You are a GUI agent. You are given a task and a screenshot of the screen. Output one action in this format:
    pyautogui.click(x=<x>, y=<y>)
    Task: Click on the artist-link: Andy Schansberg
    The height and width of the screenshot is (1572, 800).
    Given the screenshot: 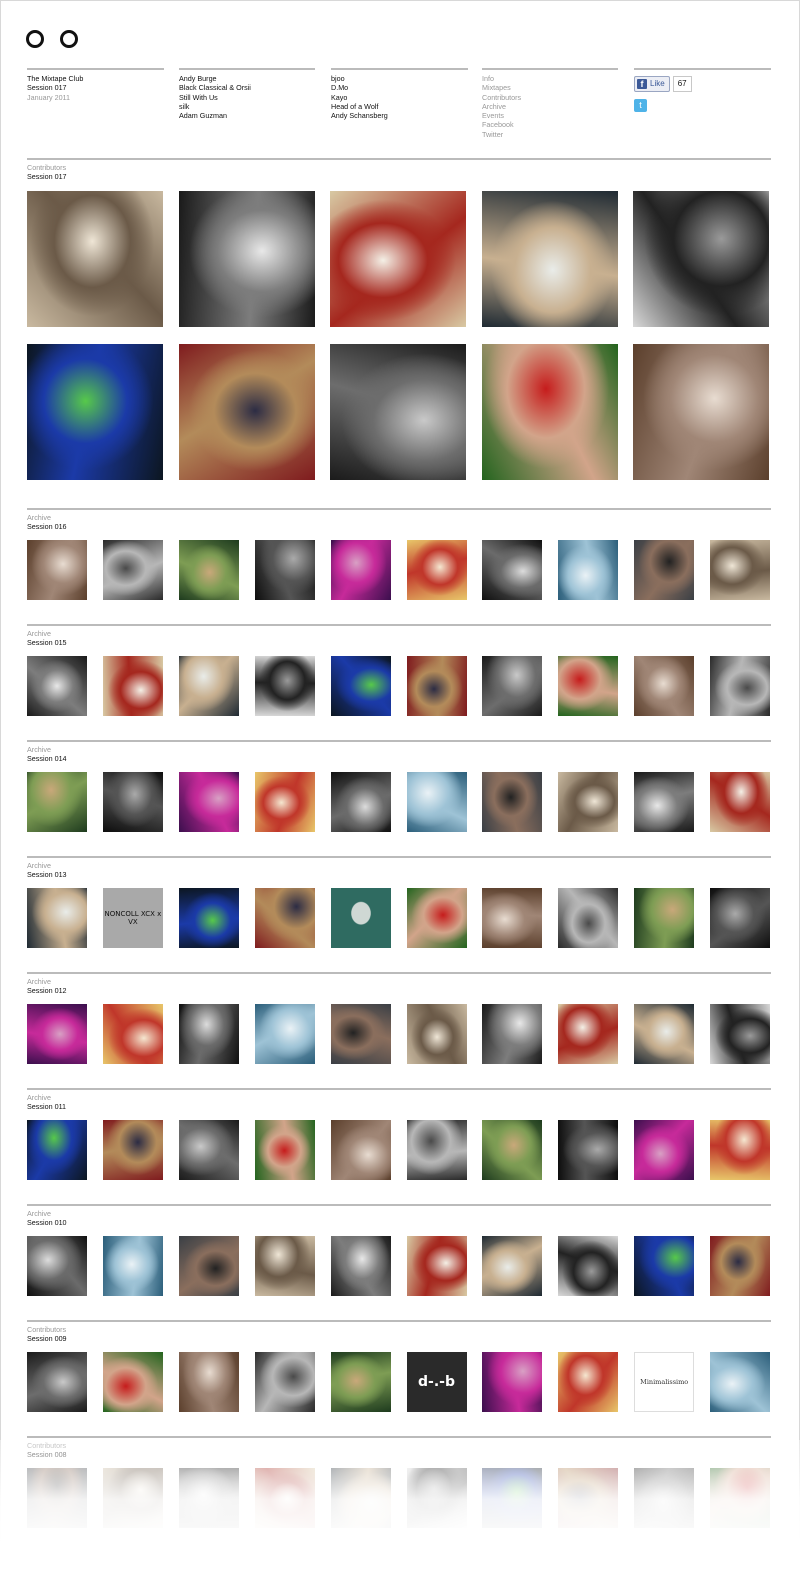 What is the action you would take?
    pyautogui.click(x=399, y=115)
    